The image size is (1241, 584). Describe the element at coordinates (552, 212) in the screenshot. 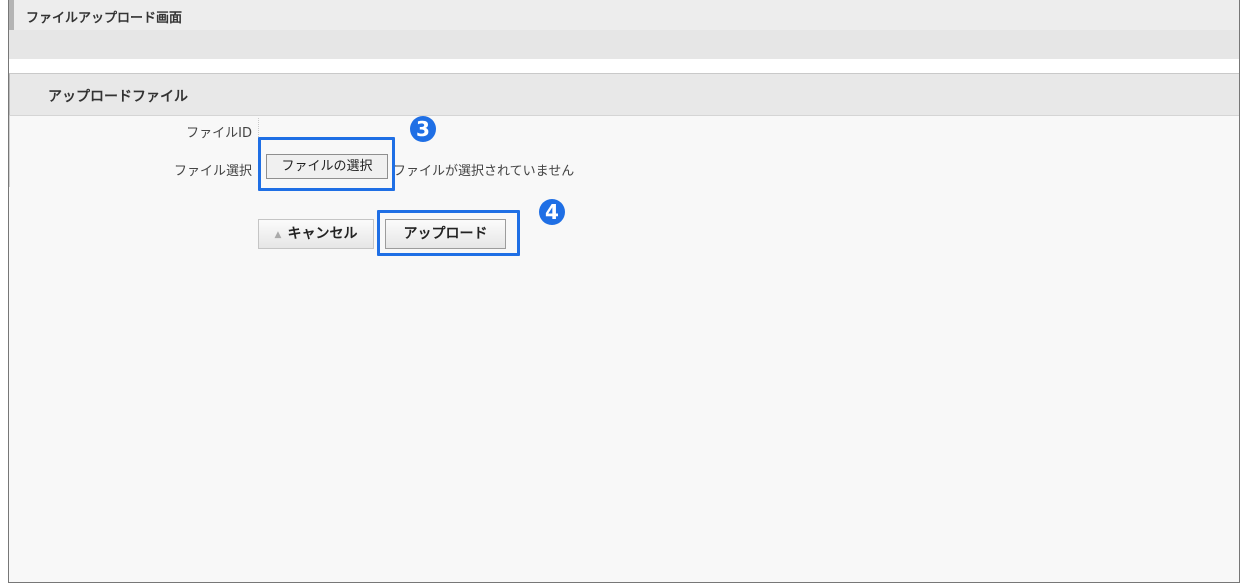

I see `step-4-marker: 4` at that location.